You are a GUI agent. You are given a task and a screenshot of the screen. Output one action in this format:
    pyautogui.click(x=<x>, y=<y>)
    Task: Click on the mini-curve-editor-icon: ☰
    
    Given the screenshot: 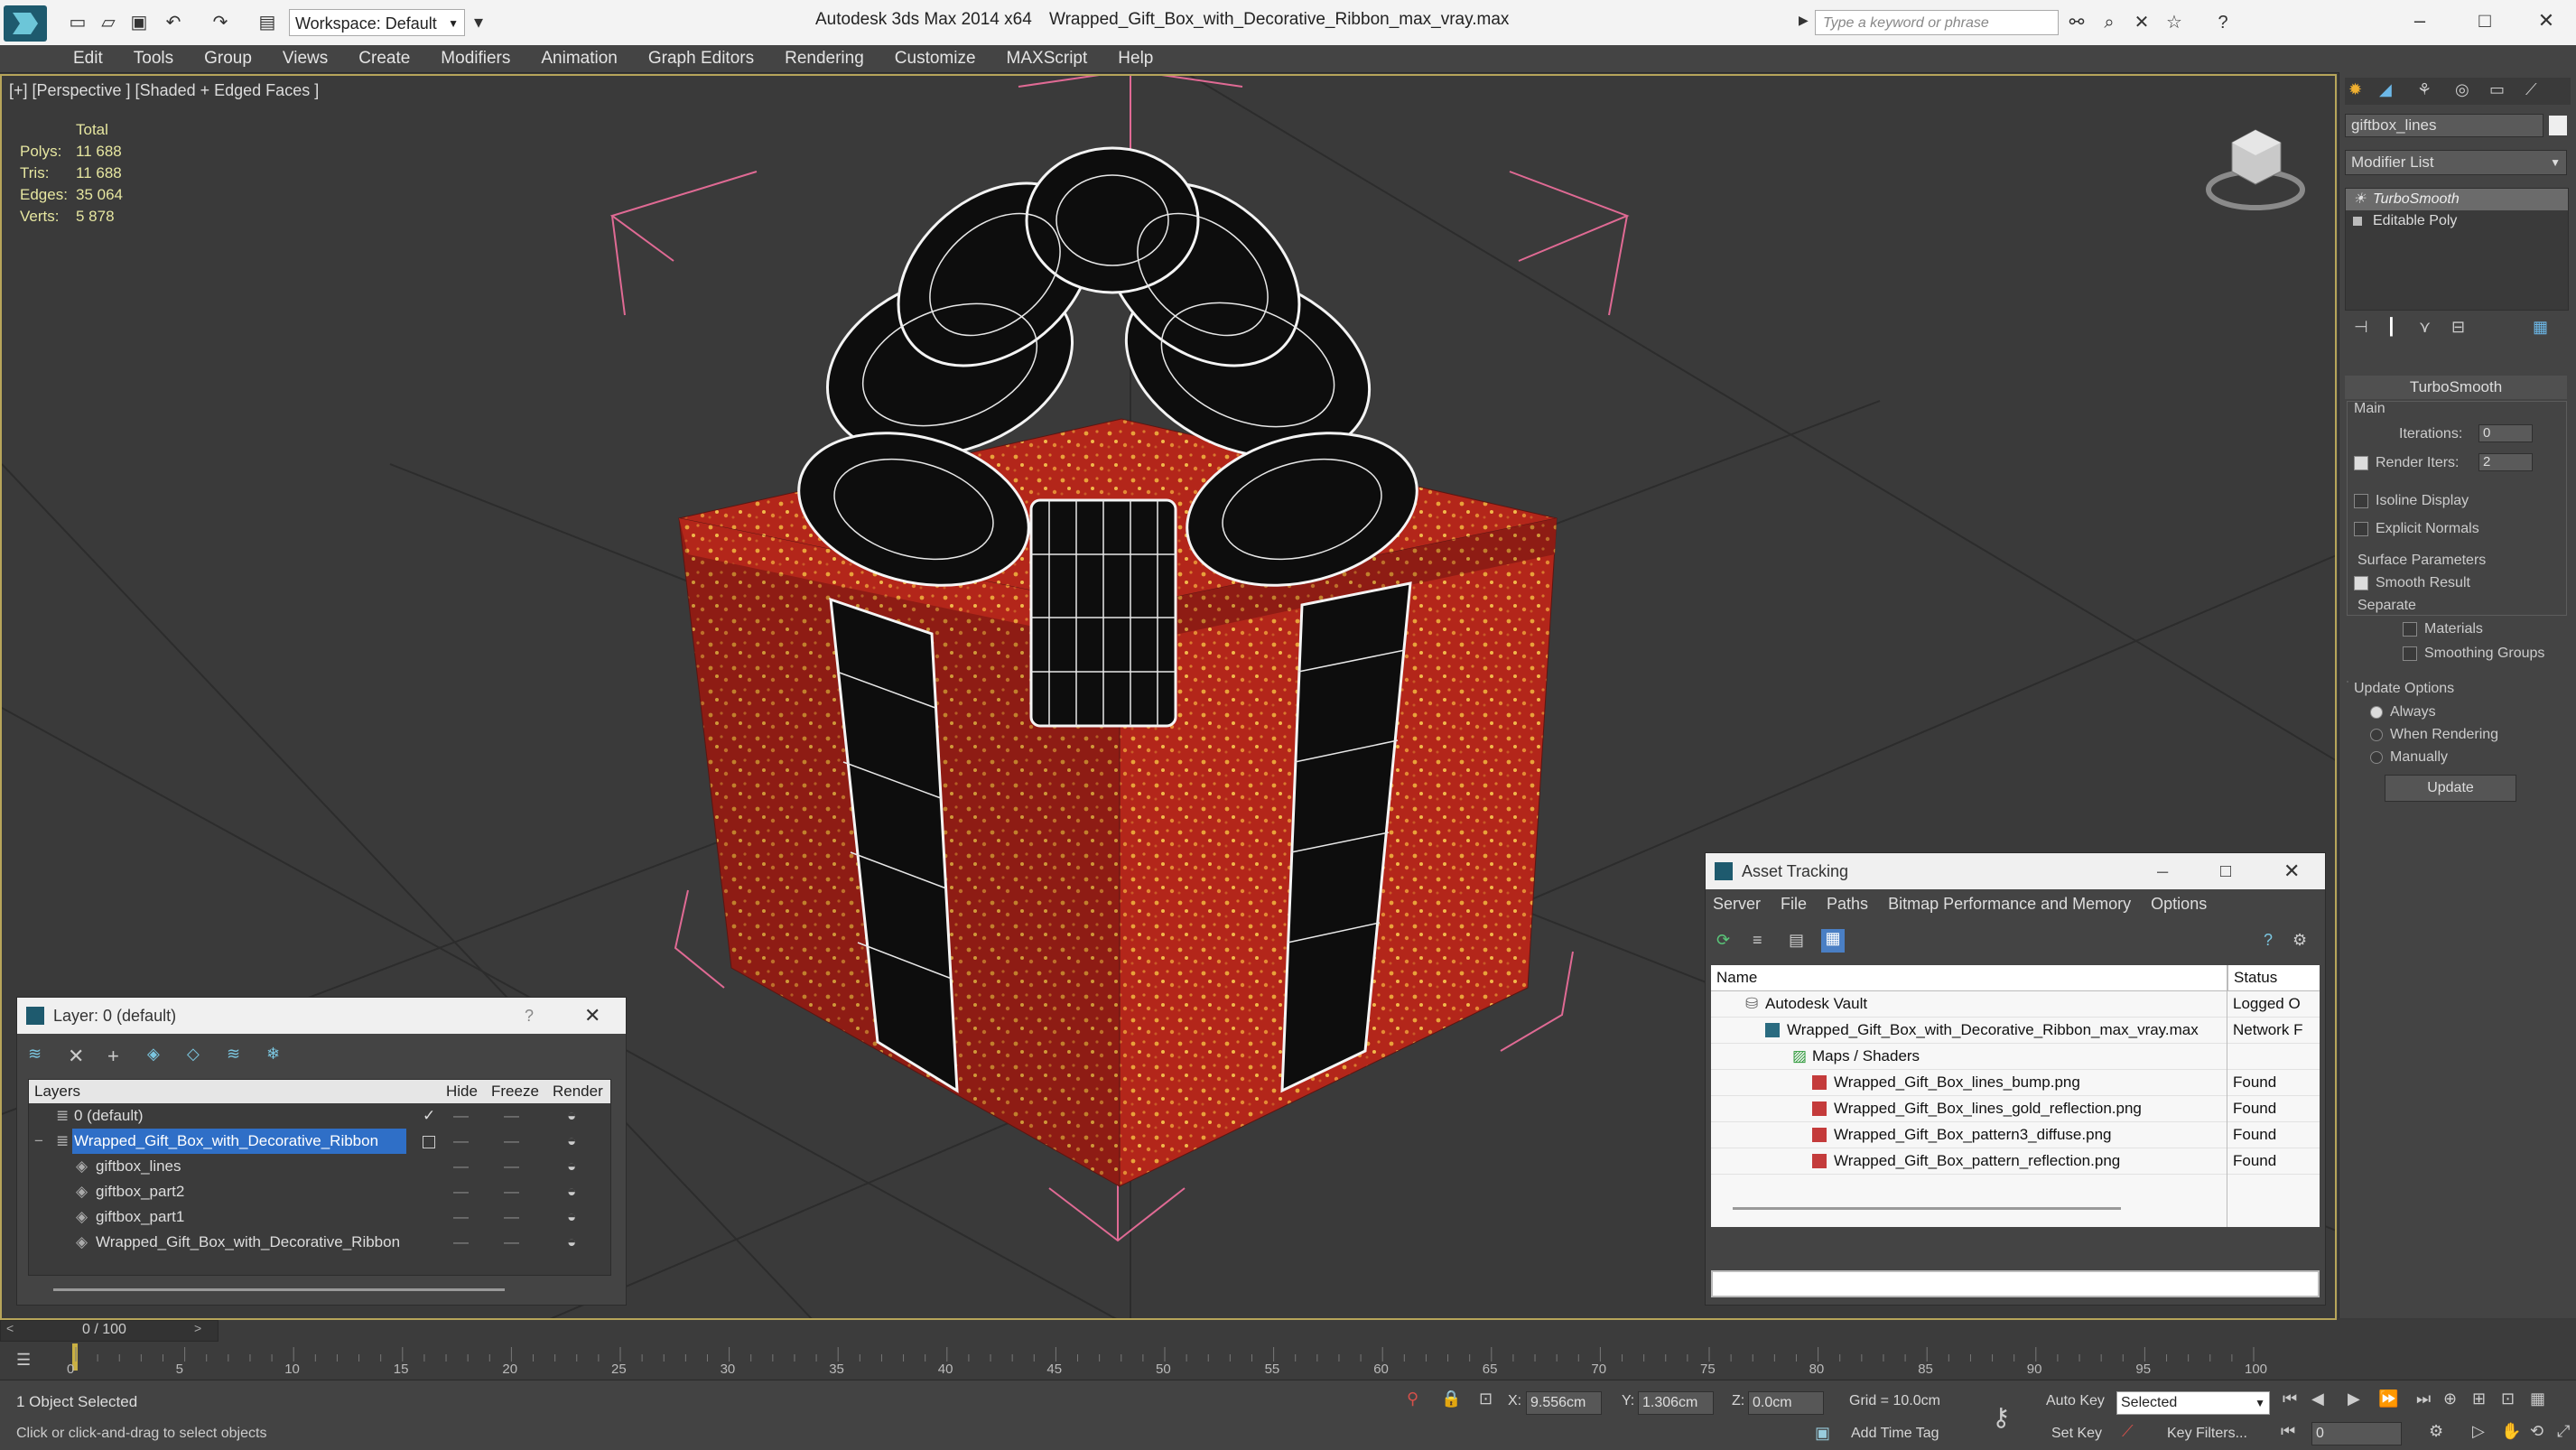 What is the action you would take?
    pyautogui.click(x=23, y=1360)
    